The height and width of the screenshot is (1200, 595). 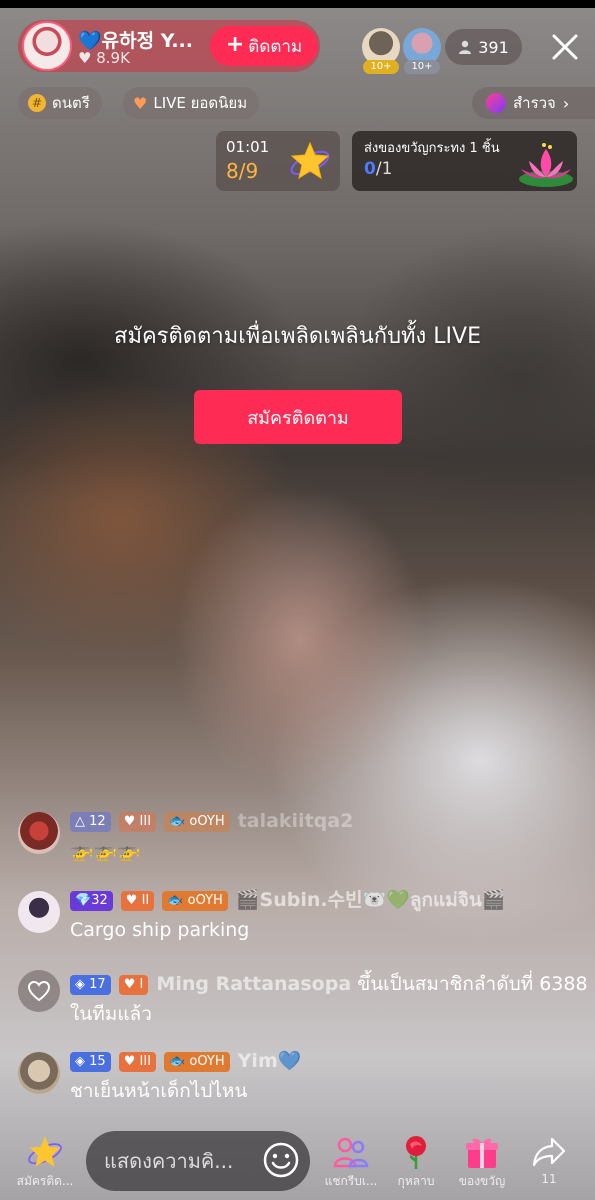 What do you see at coordinates (432, 148) in the screenshot?
I see `gift-task-title: ส่งของขวัญกระทง 1 ชิ้น` at bounding box center [432, 148].